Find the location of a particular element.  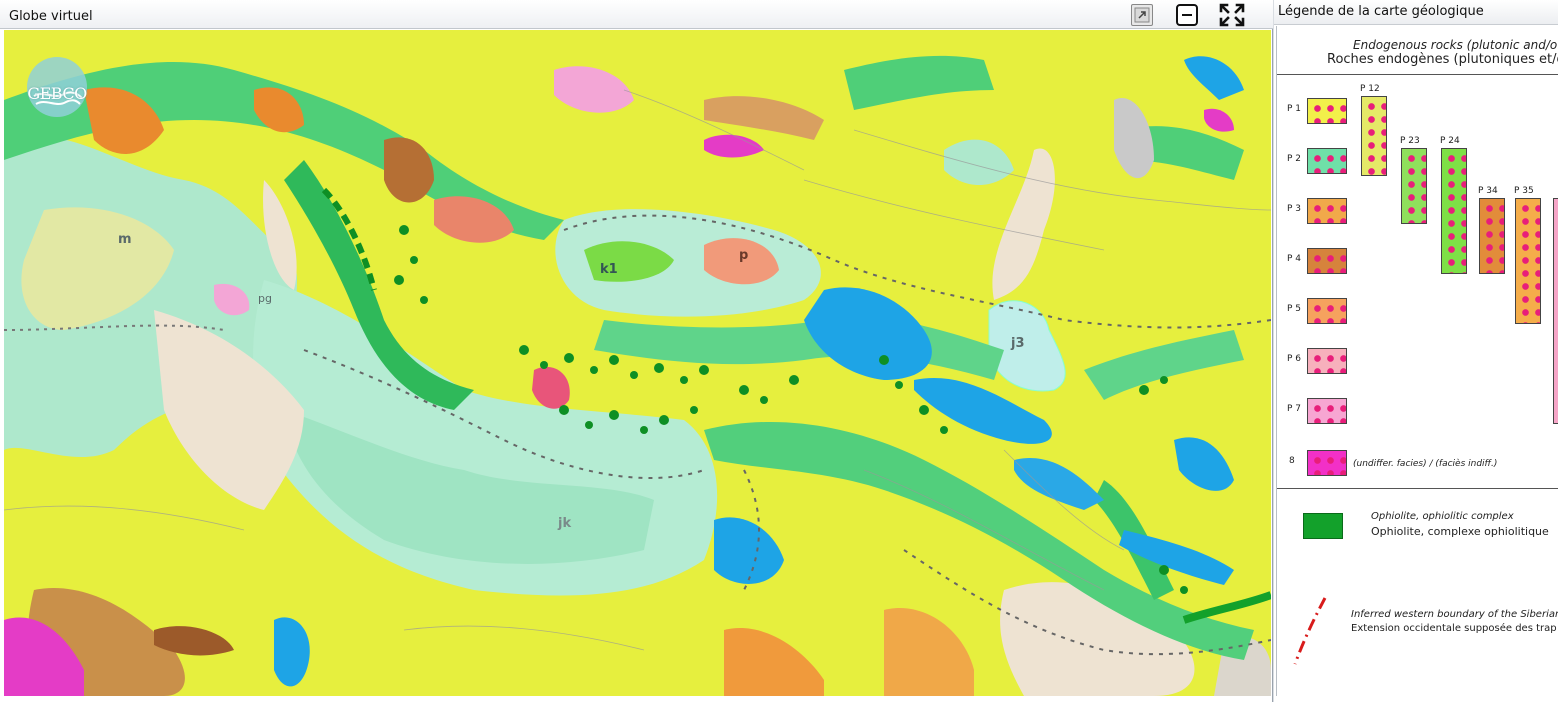

trap-boundary-label-fr: Extension occidentale supposée des trap is located at coordinates (1454, 628).